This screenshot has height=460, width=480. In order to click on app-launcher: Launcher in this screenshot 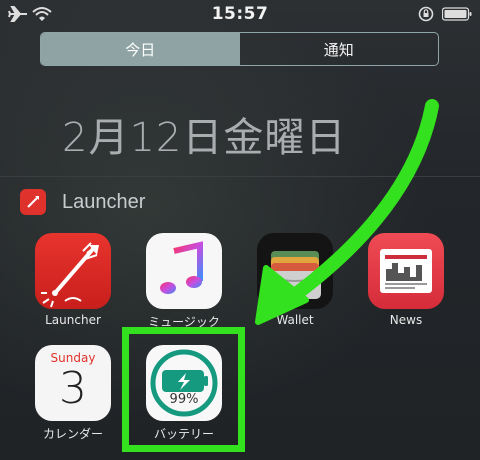, I will do `click(73, 283)`.